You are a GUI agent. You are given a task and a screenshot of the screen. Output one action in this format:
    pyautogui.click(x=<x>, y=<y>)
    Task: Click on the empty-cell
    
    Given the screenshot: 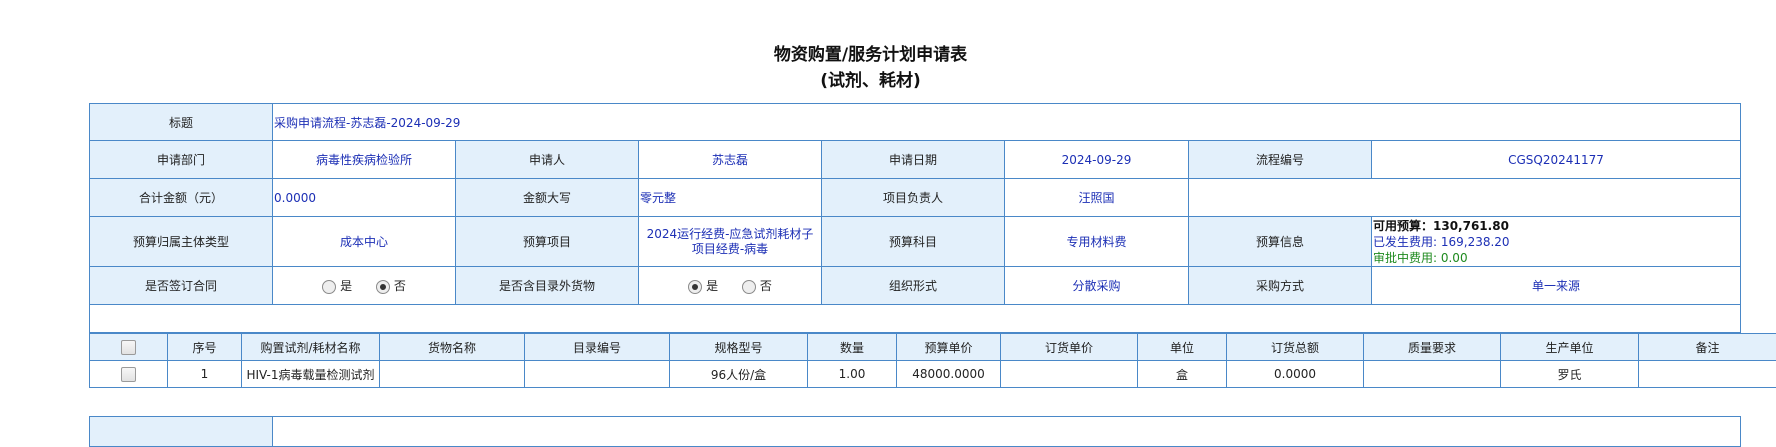 What is the action you would take?
    pyautogui.click(x=1465, y=198)
    